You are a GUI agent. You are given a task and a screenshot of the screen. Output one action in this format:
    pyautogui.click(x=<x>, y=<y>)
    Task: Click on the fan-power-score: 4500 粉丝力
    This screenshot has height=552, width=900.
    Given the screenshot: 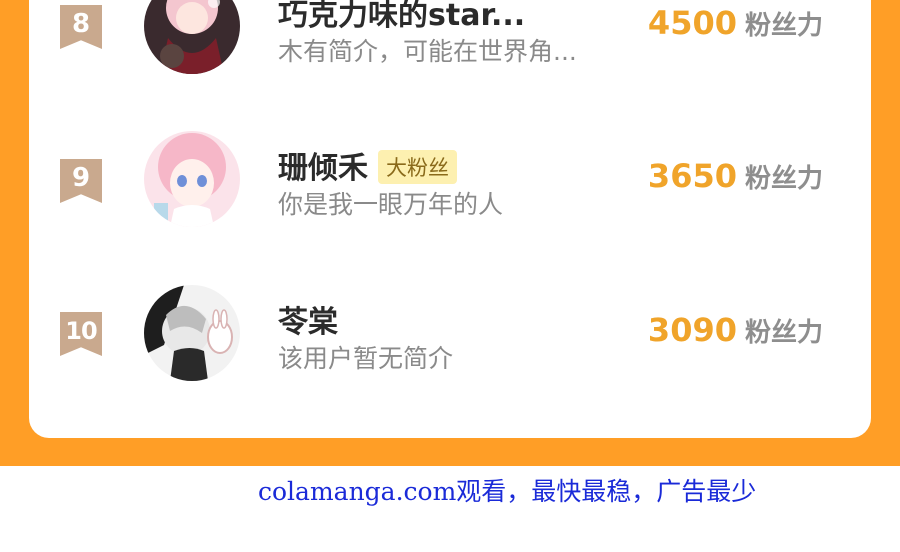 What is the action you would take?
    pyautogui.click(x=735, y=23)
    